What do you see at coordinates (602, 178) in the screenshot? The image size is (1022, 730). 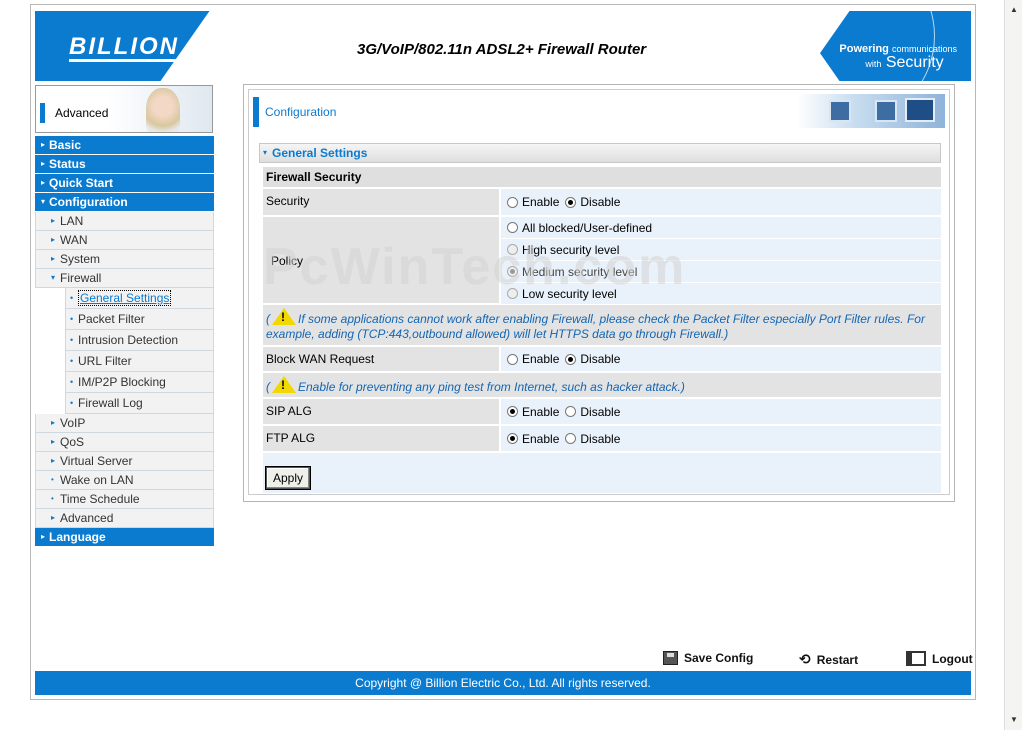 I see `firewall-security-header-row: Firewall Security` at bounding box center [602, 178].